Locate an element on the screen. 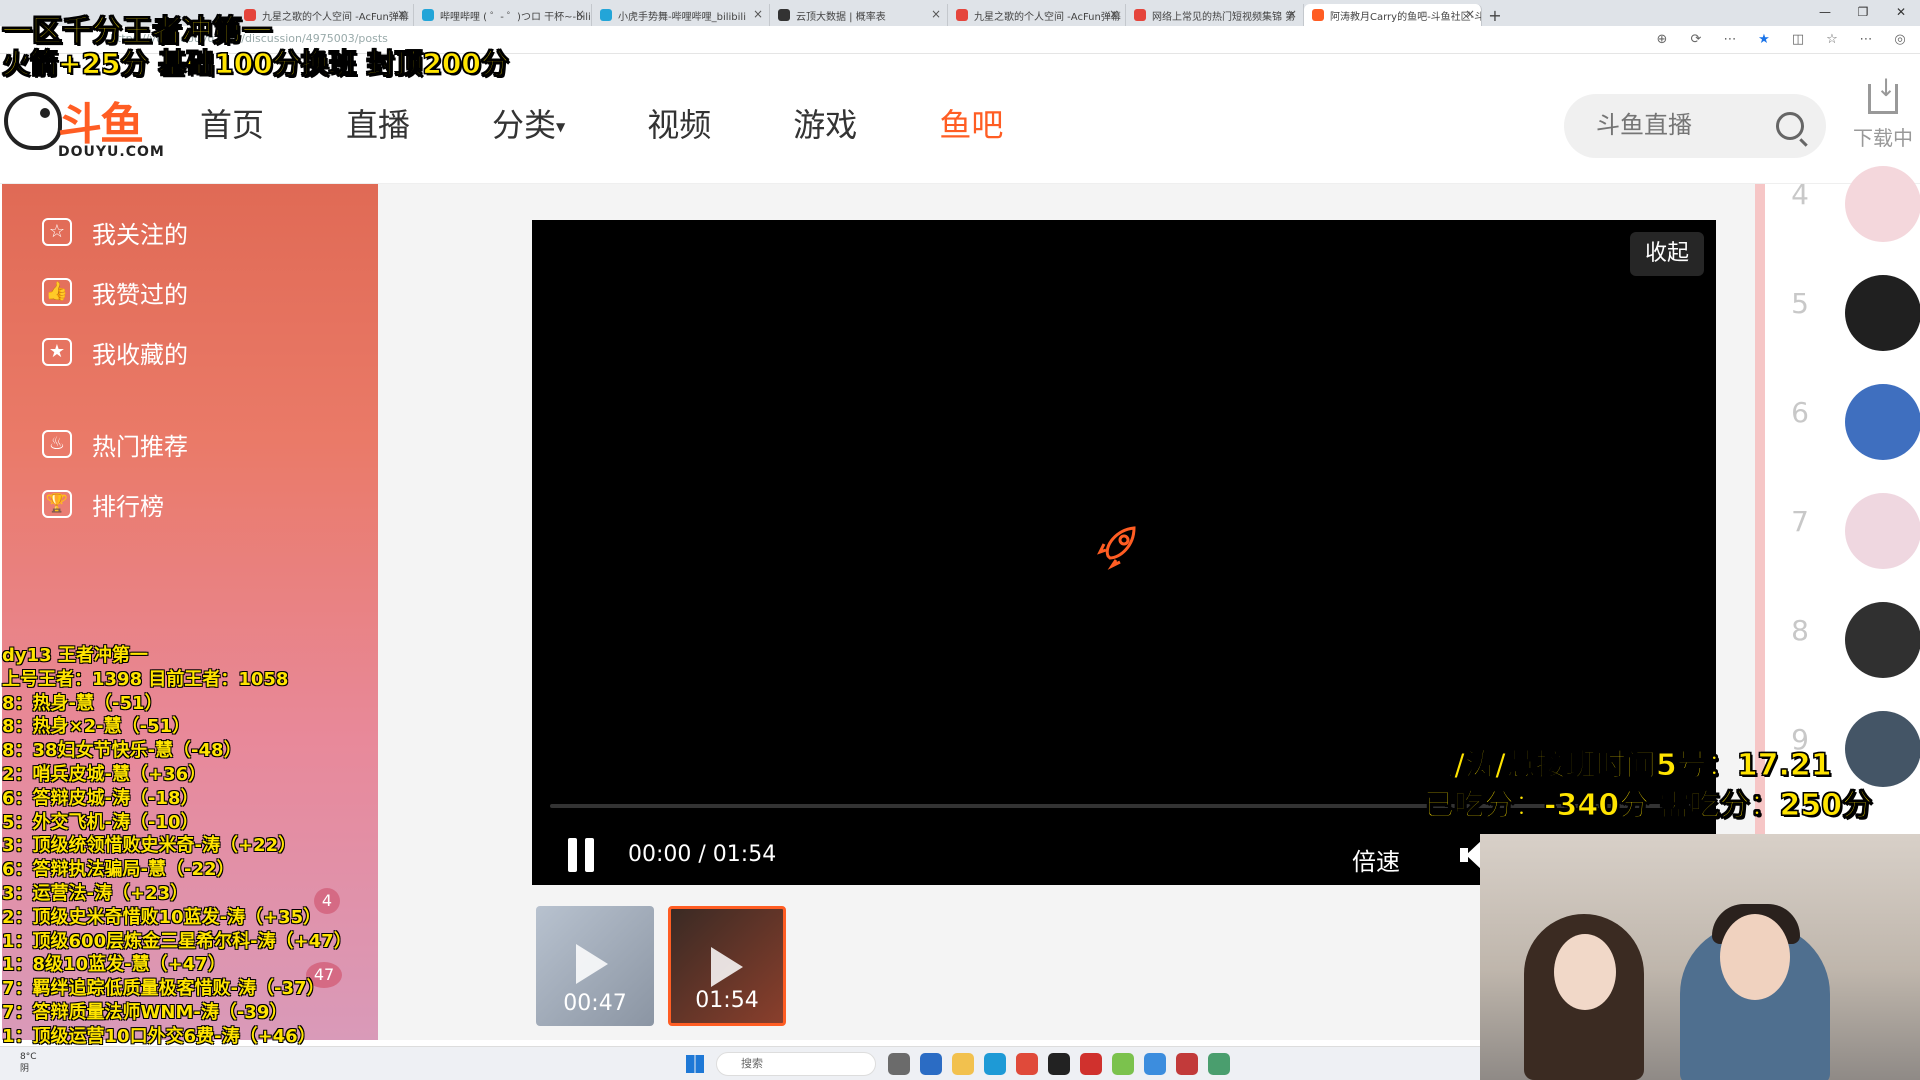  rank-row: 8 is located at coordinates (1852, 640).